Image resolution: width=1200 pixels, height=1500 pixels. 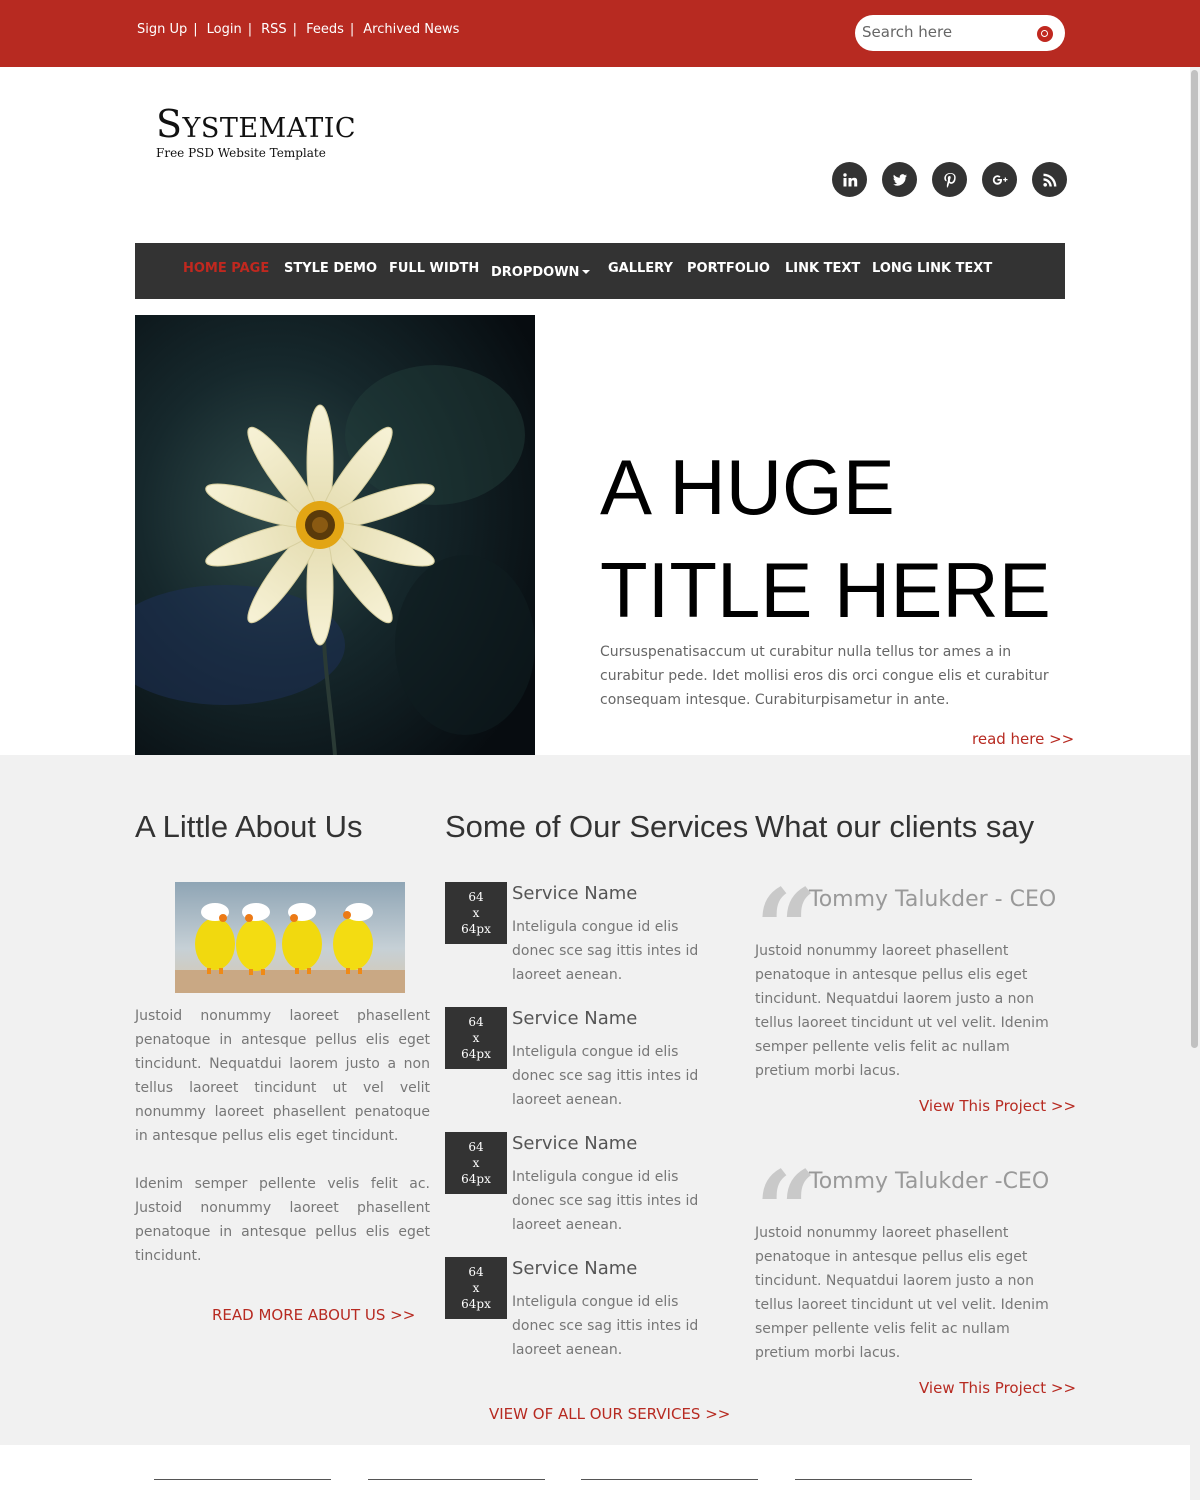 What do you see at coordinates (1194, 559) in the screenshot?
I see `scrollbar-thumb` at bounding box center [1194, 559].